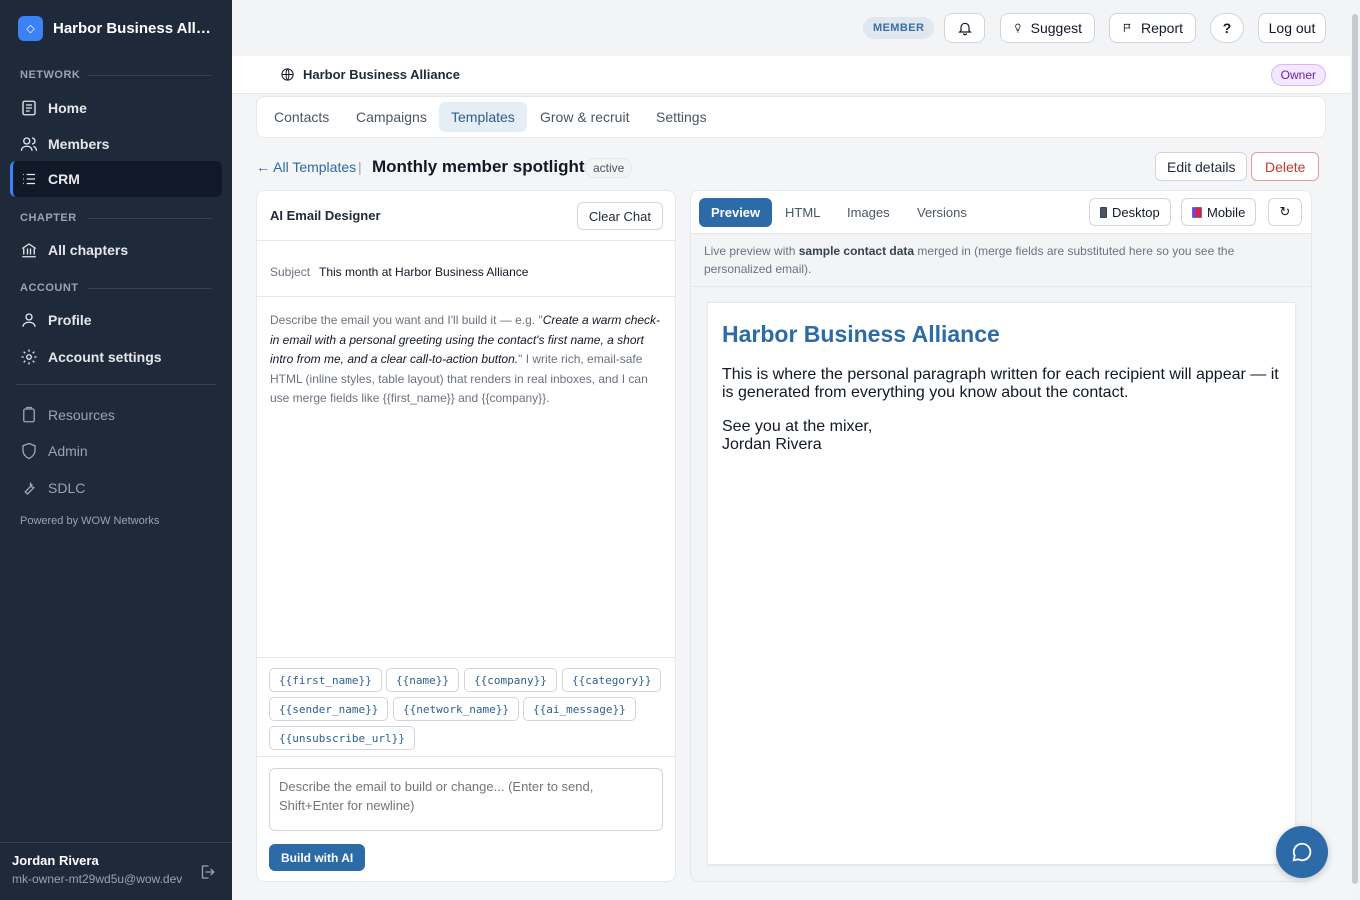  I want to click on note-intro: Live preview with, so click(751, 251).